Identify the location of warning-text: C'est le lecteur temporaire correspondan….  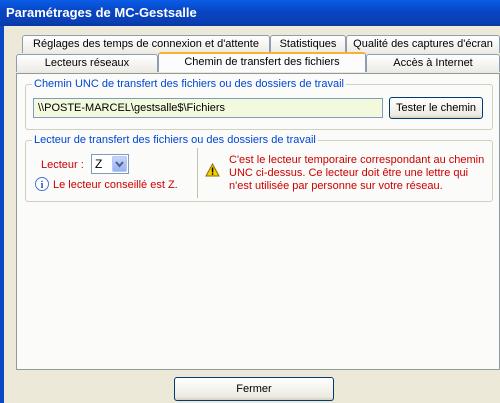
(357, 173).